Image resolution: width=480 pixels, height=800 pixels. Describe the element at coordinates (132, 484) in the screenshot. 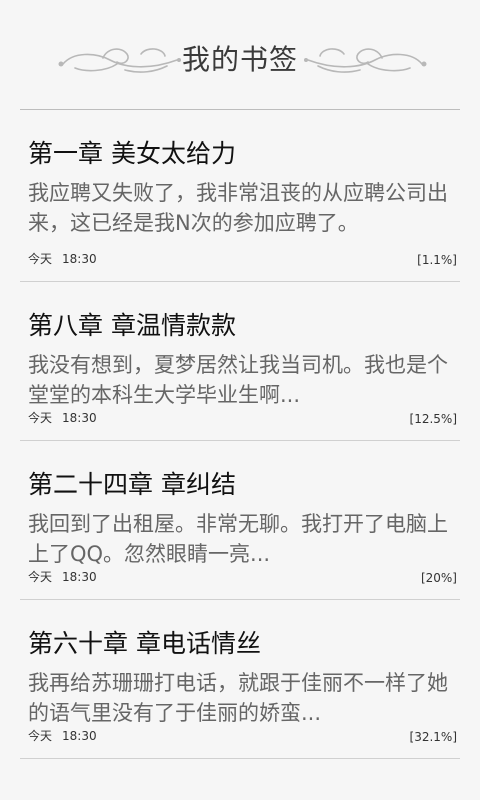

I see `chapter-title: 第二十四章 章纠结` at that location.